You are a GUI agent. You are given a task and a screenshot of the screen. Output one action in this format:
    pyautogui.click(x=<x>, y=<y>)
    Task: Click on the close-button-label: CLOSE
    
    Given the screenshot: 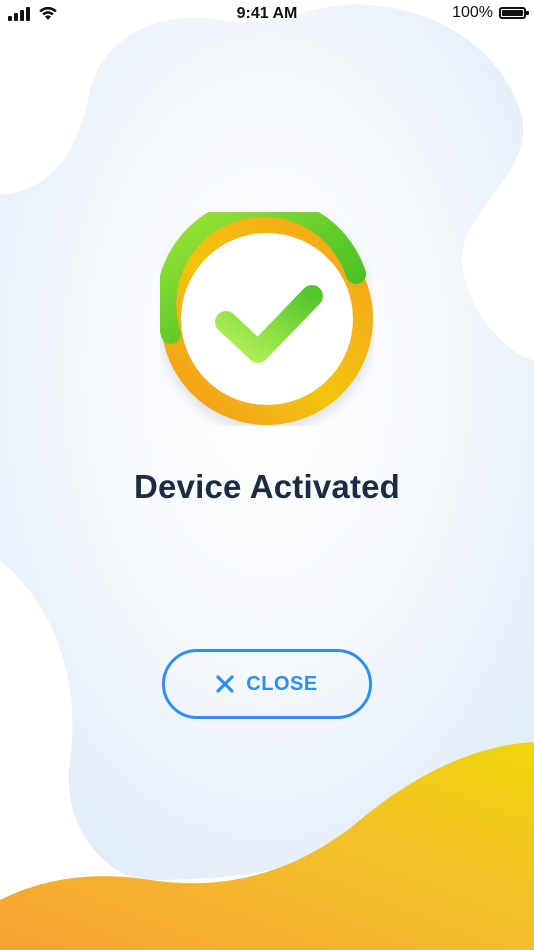 What is the action you would take?
    pyautogui.click(x=282, y=683)
    